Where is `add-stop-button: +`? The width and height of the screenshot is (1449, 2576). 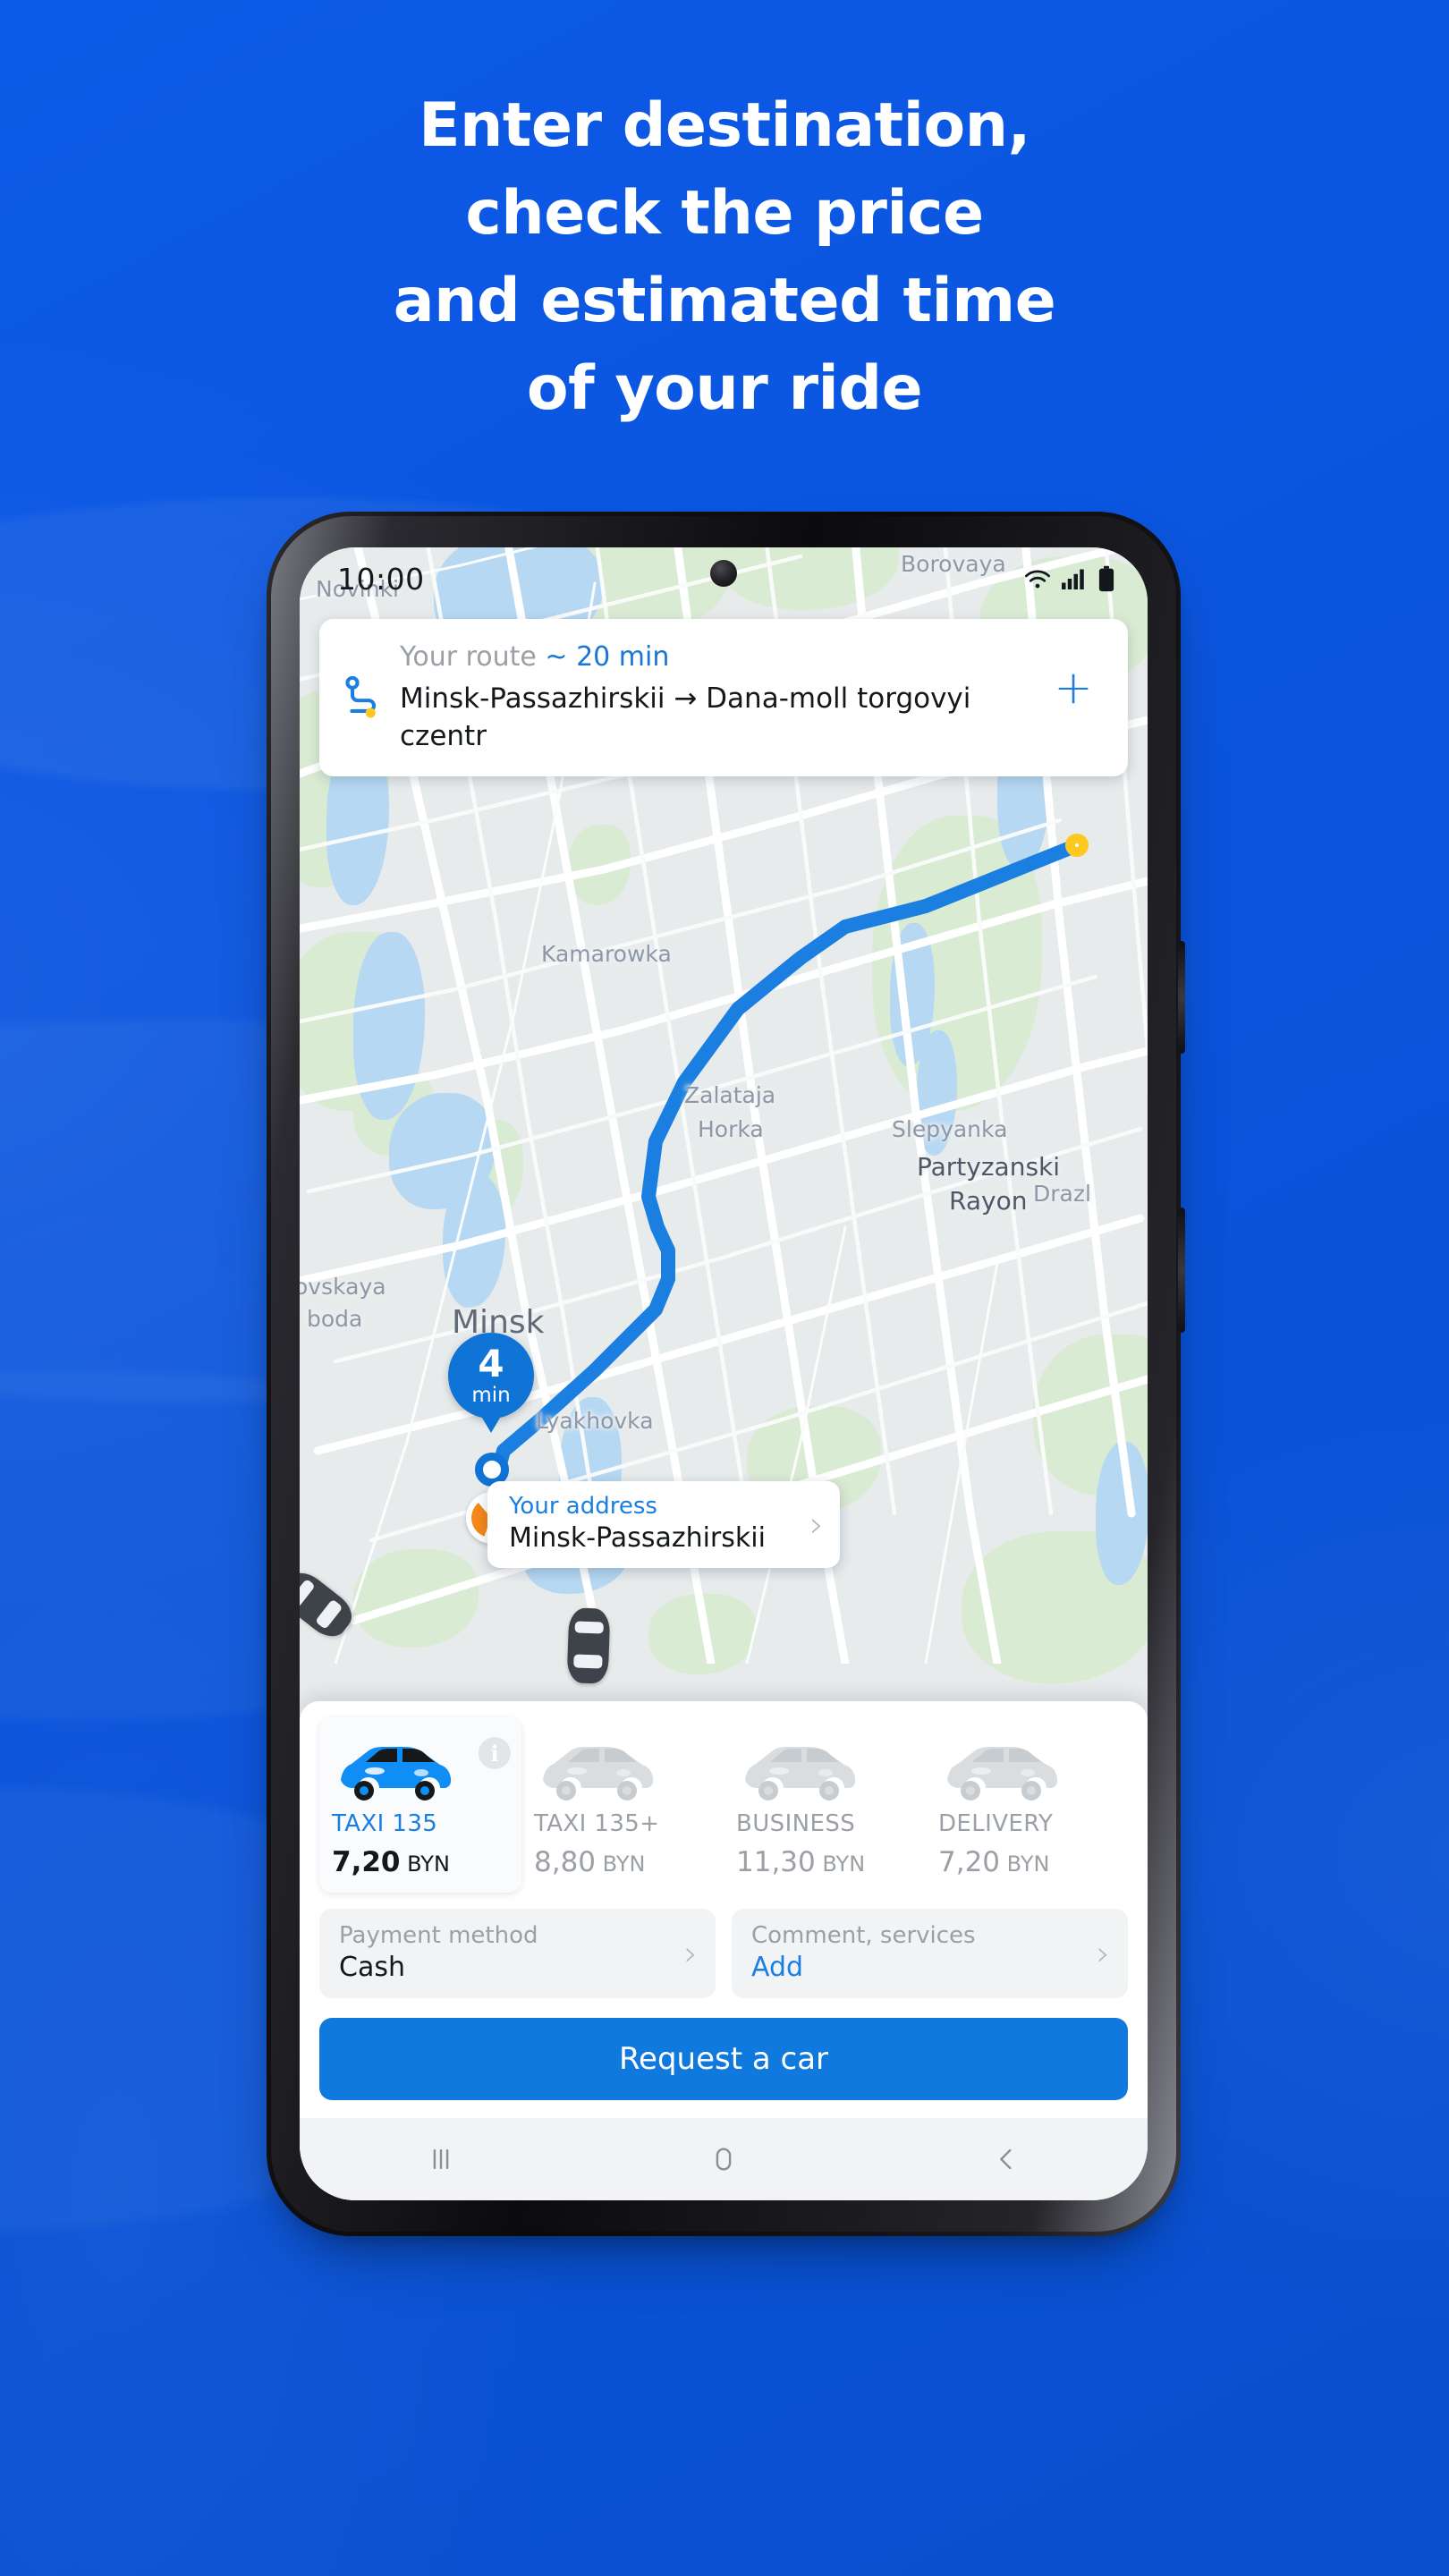 add-stop-button: + is located at coordinates (1073, 688).